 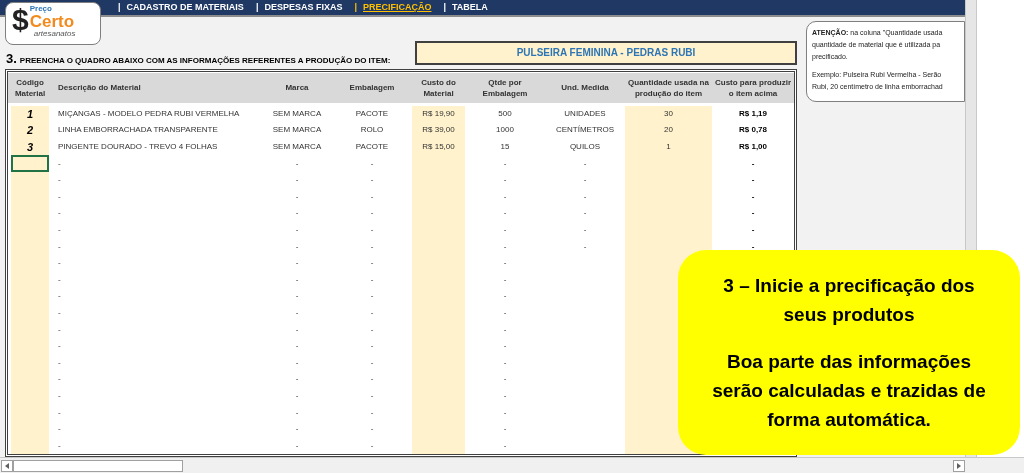 What do you see at coordinates (849, 391) in the screenshot?
I see `callout-text: Boa parte das informações serão calculadas e trazidas de forma automática.` at bounding box center [849, 391].